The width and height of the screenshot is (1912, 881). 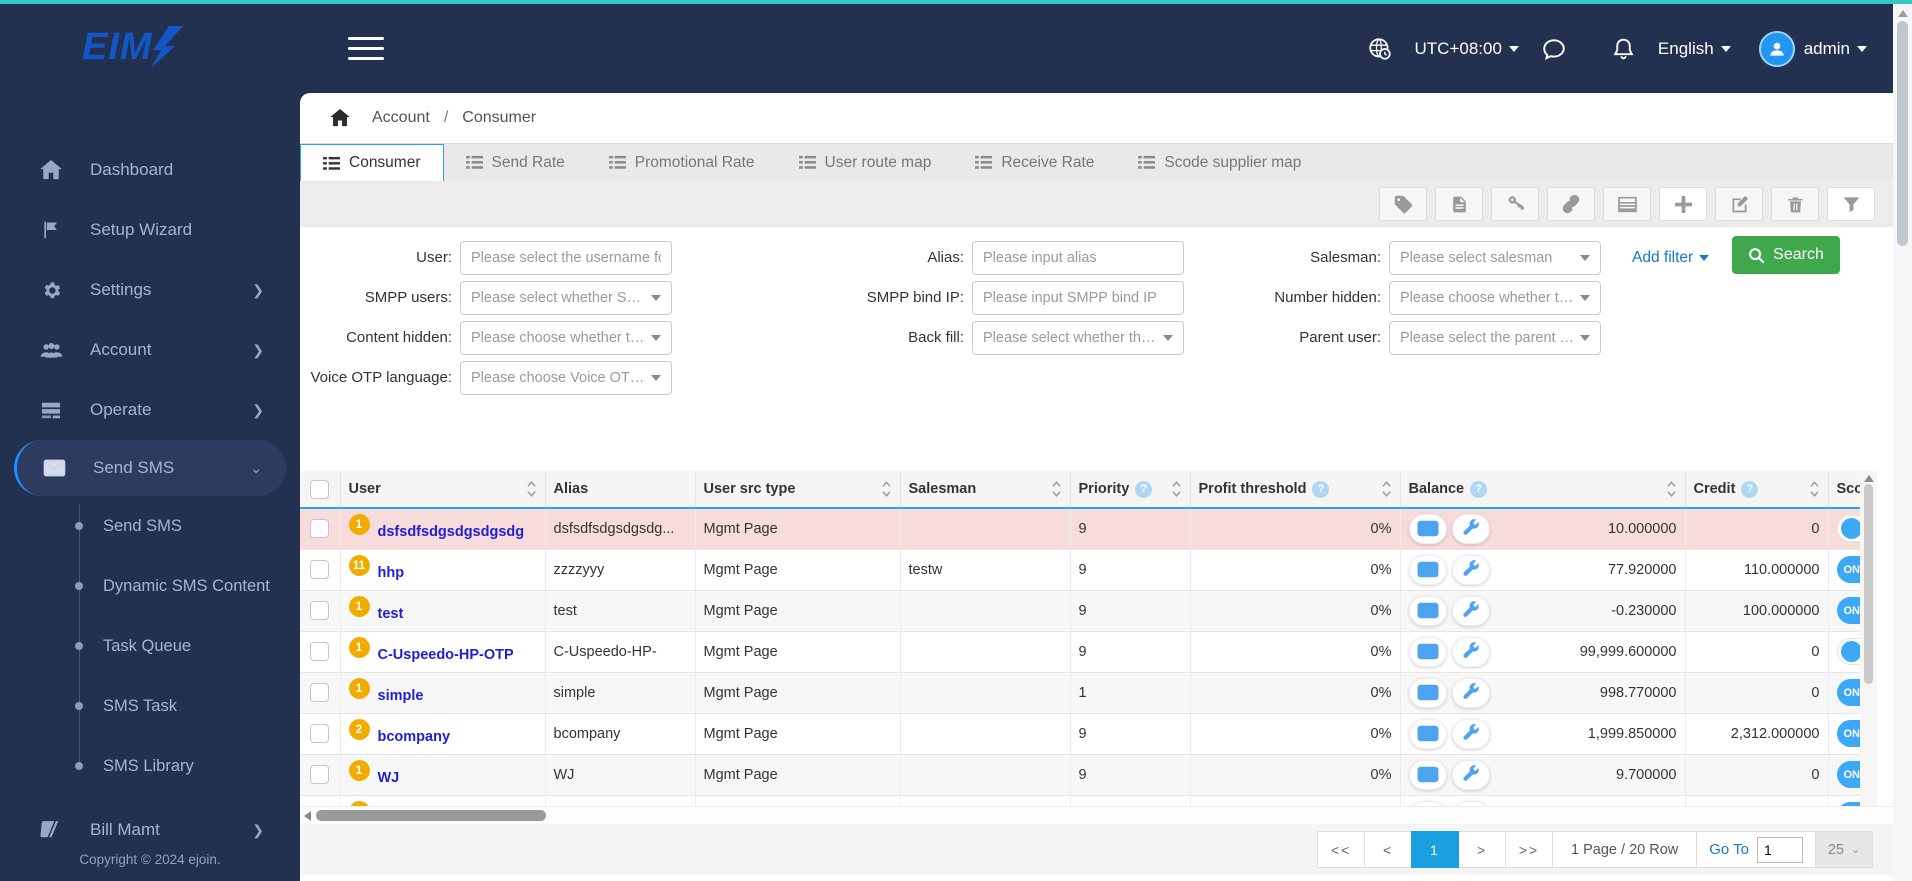 What do you see at coordinates (1130, 490) in the screenshot?
I see `column-header-priority: Priority?` at bounding box center [1130, 490].